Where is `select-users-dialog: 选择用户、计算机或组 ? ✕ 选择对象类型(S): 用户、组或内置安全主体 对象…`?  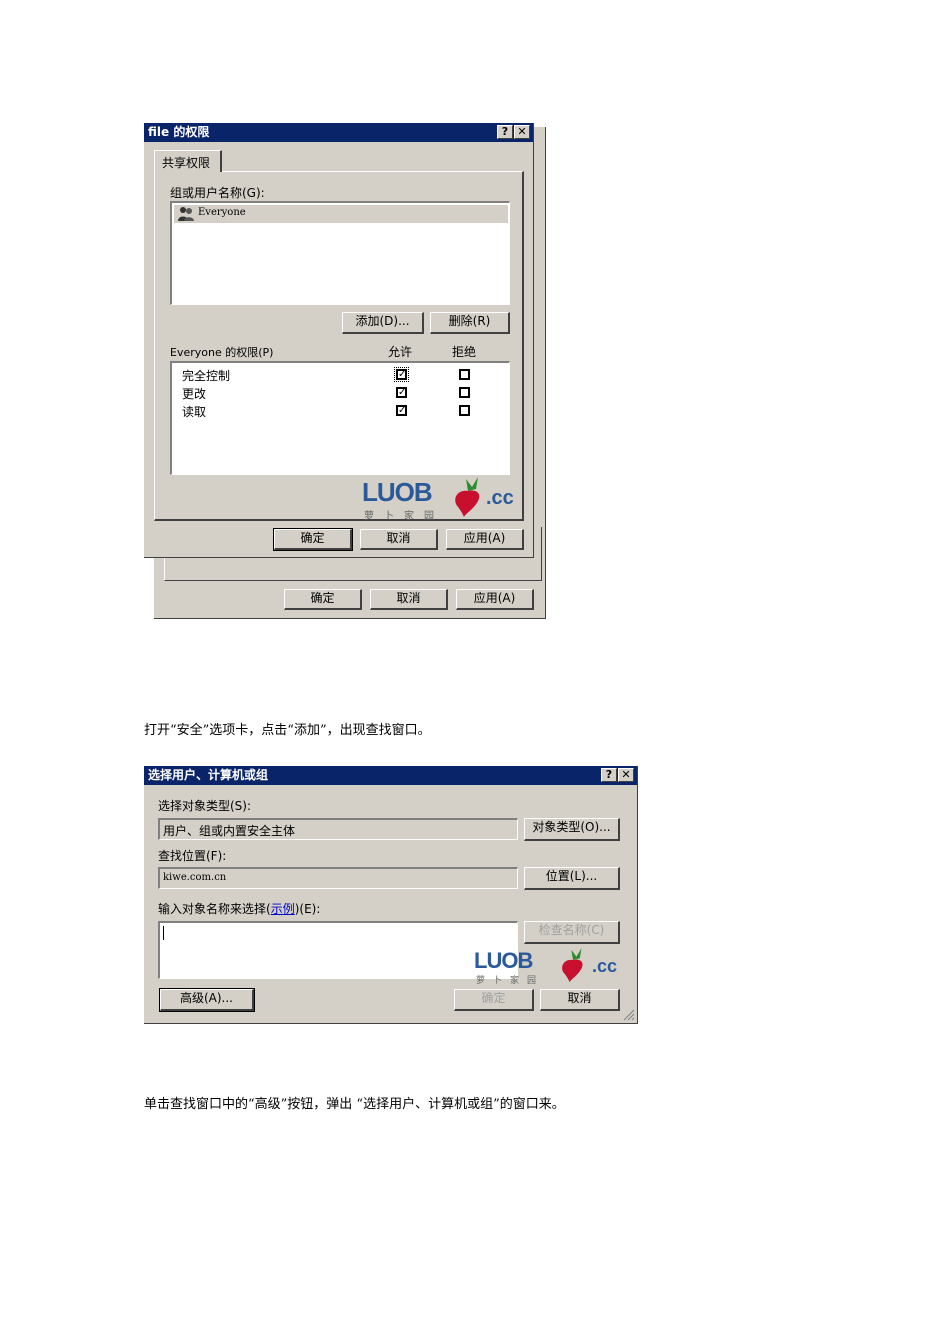 select-users-dialog: 选择用户、计算机或组 ? ✕ 选择对象类型(S): 用户、组或内置安全主体 对象… is located at coordinates (391, 895).